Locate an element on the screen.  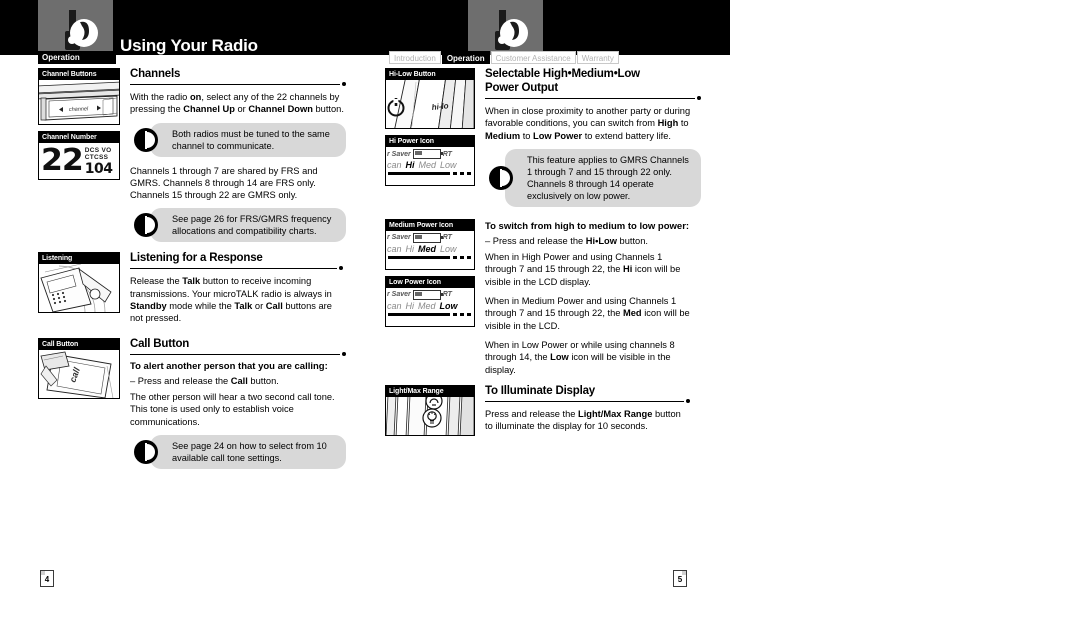
listening-figures: Listening is located at coordinates (79, 285).